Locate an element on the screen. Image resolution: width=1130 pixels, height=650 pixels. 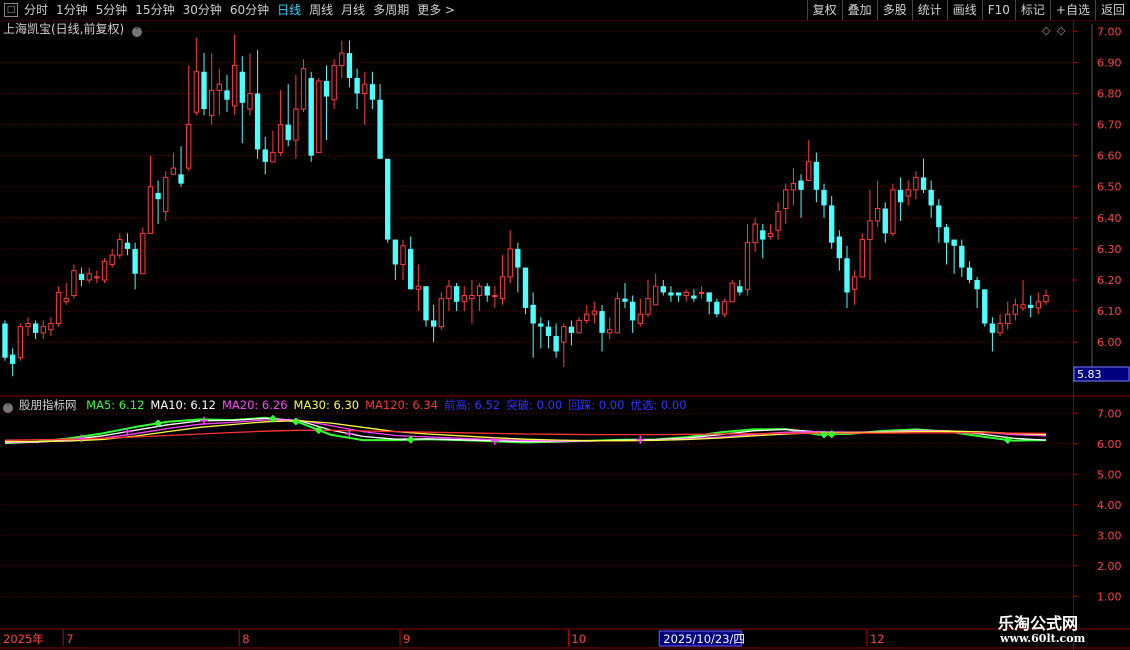
period-tab: 更多 > is located at coordinates (436, 10).